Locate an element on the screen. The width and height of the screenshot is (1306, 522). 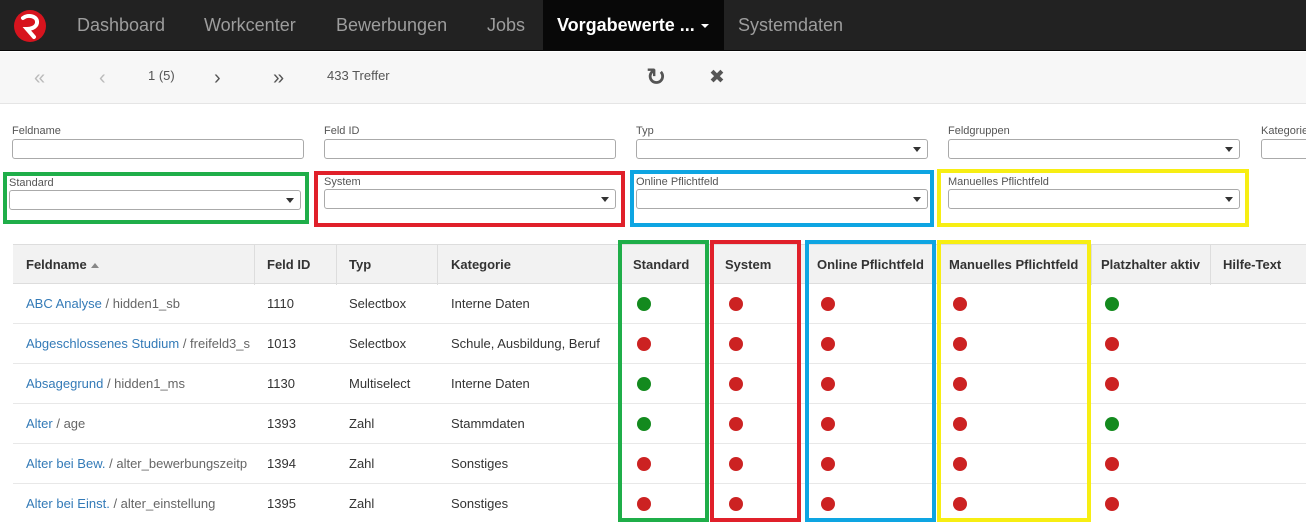
column-header-typ: Typ is located at coordinates (391, 265).